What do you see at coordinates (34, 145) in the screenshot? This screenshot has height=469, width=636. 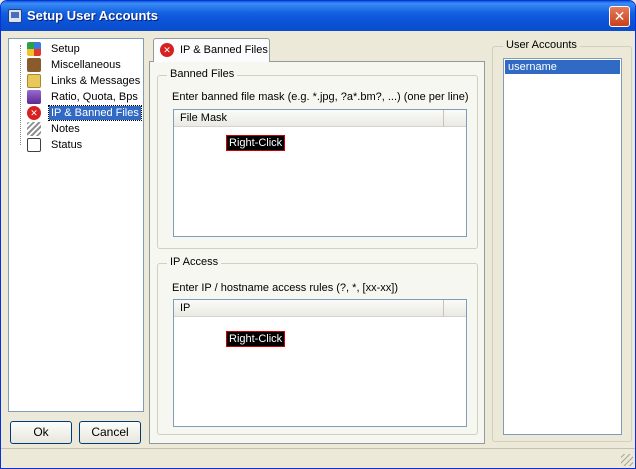 I see `status-icon` at bounding box center [34, 145].